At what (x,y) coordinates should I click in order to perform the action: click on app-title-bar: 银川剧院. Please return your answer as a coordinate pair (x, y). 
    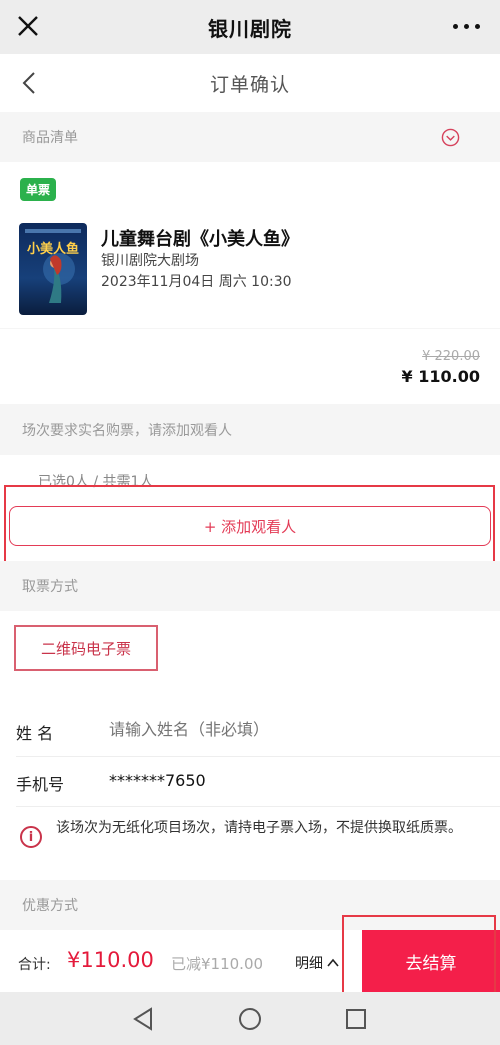
    Looking at the image, I should click on (250, 27).